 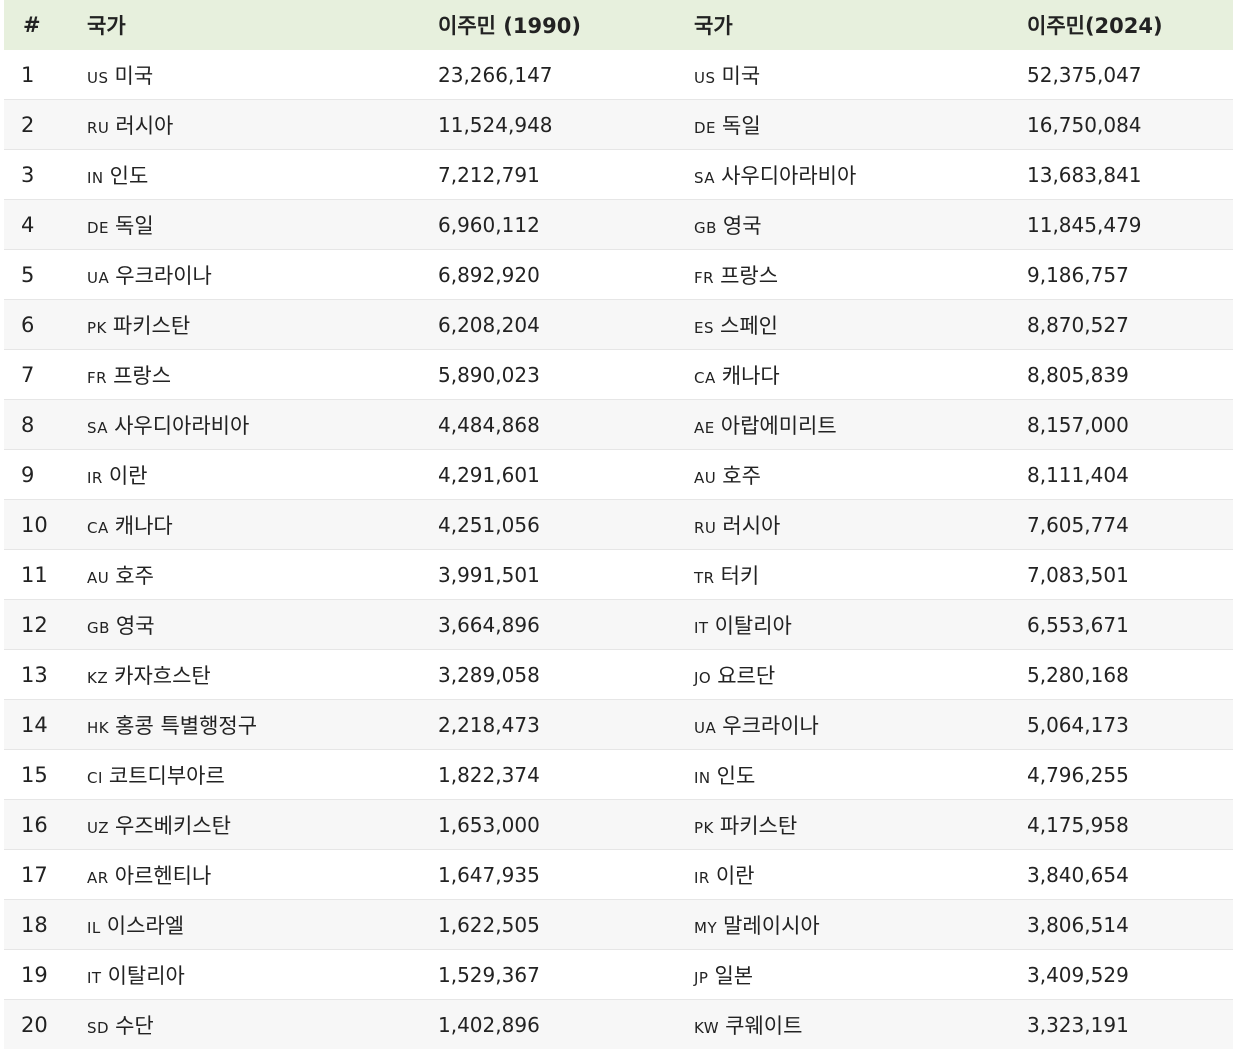 I want to click on country-2024-cell: FR프랑스, so click(x=860, y=275).